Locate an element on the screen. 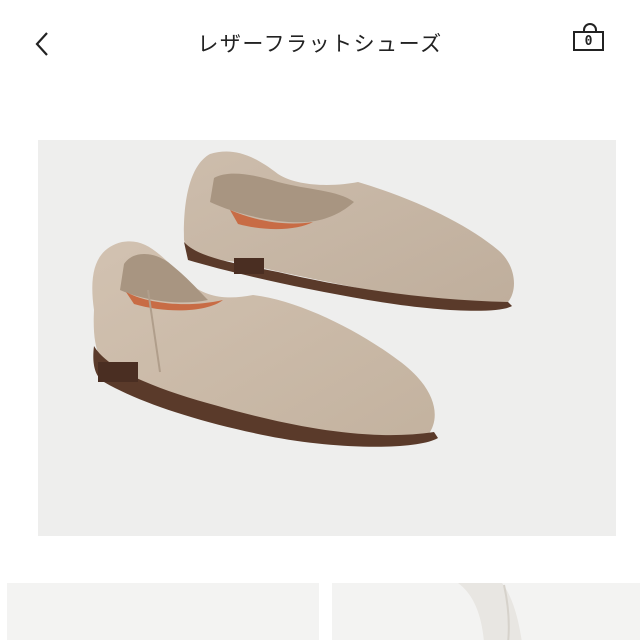 This screenshot has height=640, width=640. cart-count-badge: 0 is located at coordinates (588, 41).